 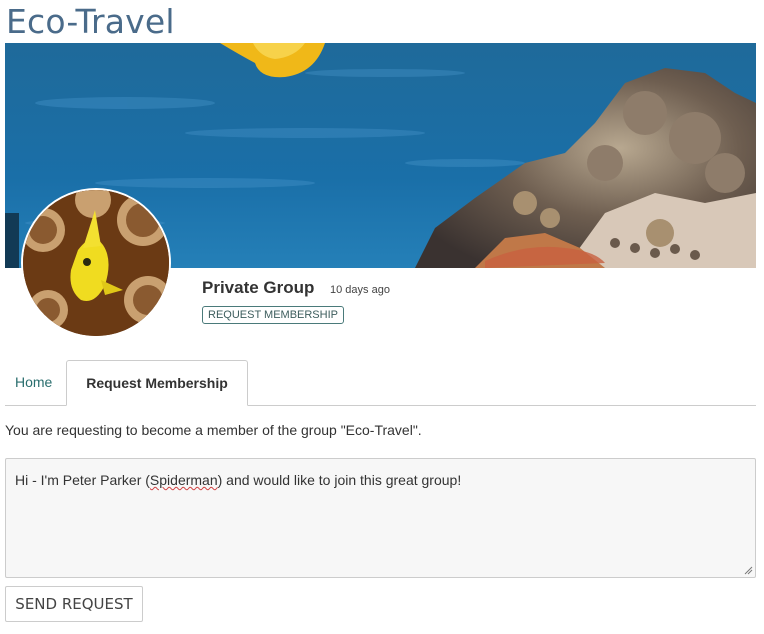 What do you see at coordinates (258, 287) in the screenshot?
I see `group-privacy-label: Private Group` at bounding box center [258, 287].